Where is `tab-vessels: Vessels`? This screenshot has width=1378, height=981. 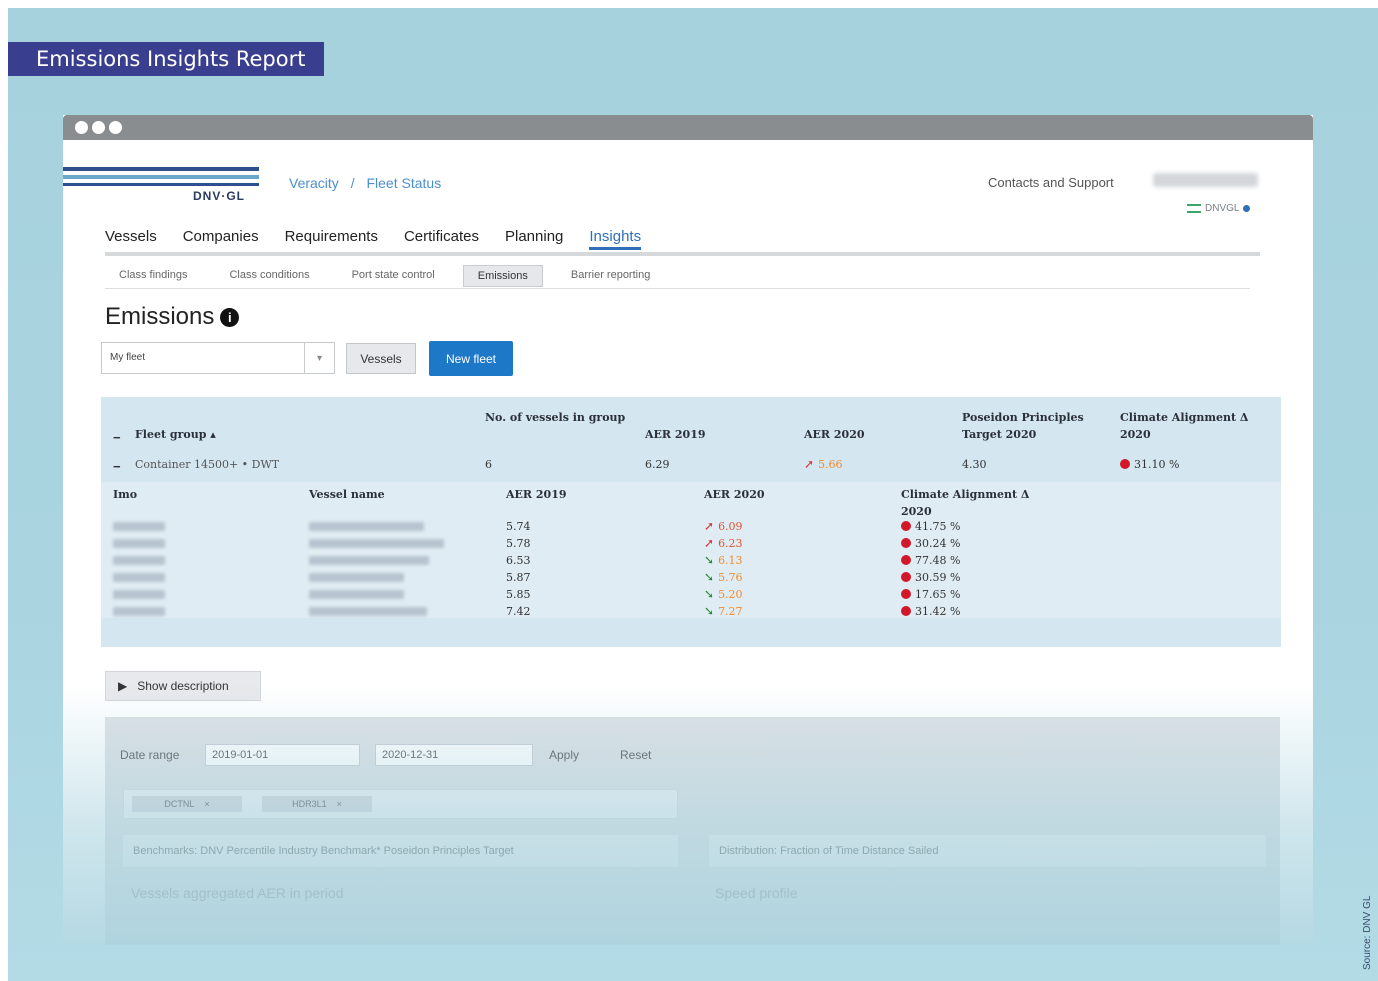 tab-vessels: Vessels is located at coordinates (131, 239).